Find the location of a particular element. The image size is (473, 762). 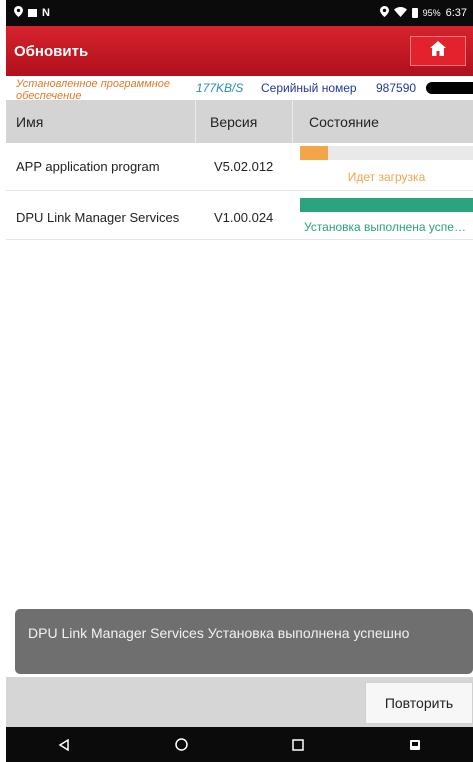

battery-percent: 95% is located at coordinates (431, 13).